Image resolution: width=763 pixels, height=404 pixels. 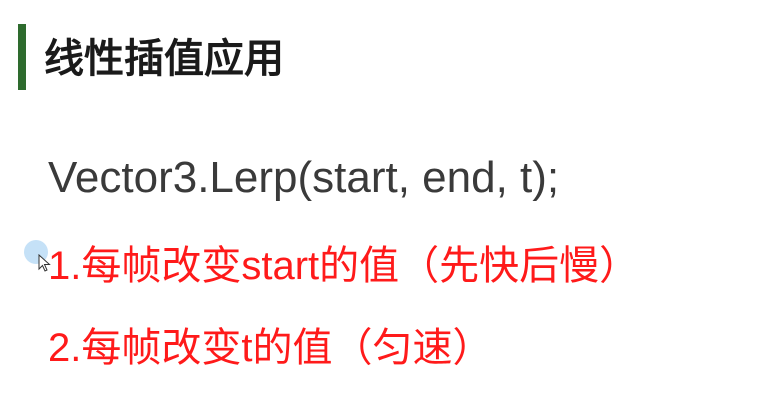 What do you see at coordinates (164, 59) in the screenshot?
I see `slide-title: 线性插值应用` at bounding box center [164, 59].